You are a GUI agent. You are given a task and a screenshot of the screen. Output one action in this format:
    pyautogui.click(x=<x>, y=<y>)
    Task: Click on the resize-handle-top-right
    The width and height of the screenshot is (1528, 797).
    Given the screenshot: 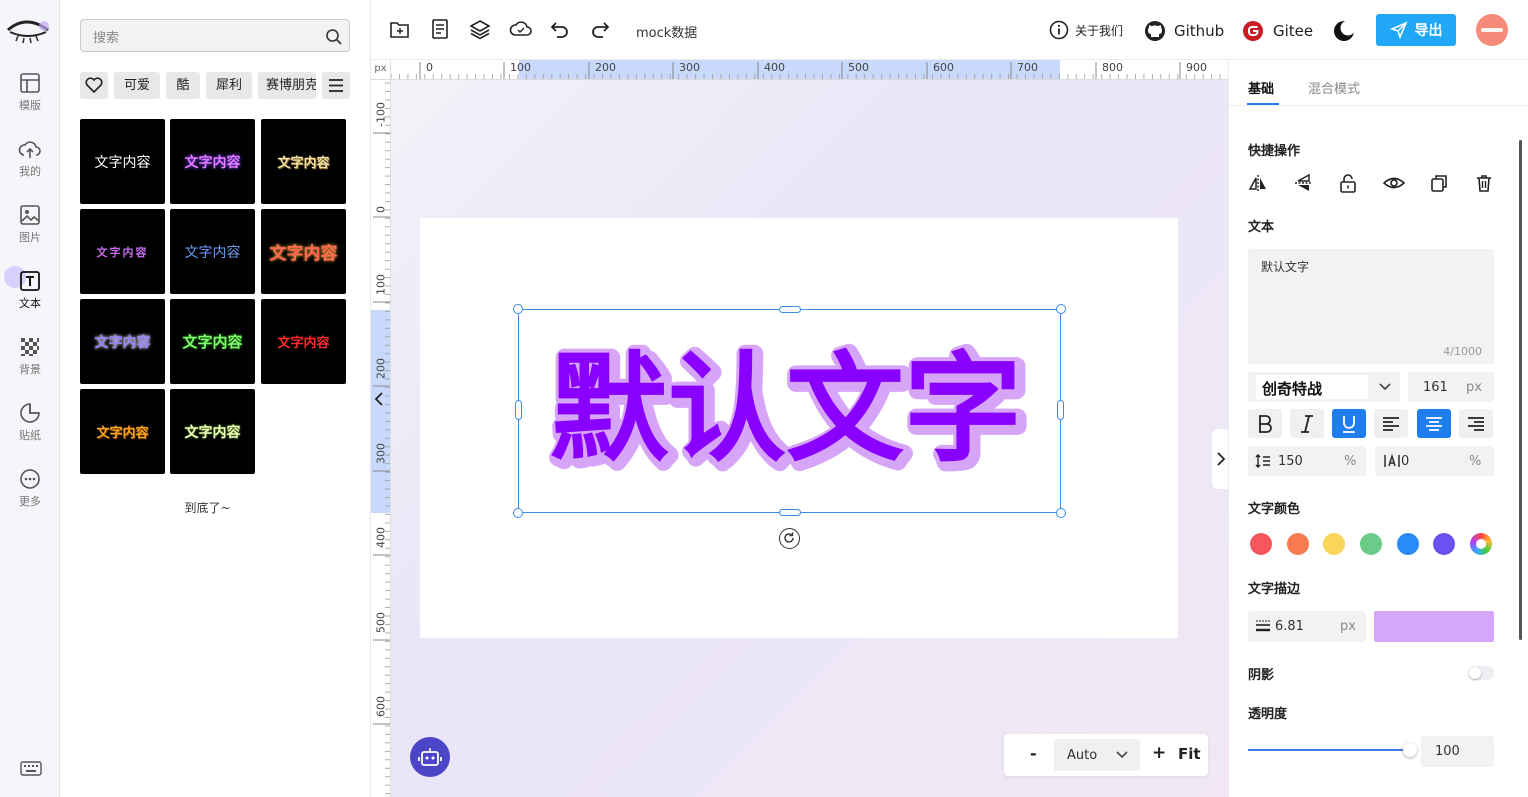 What is the action you would take?
    pyautogui.click(x=1061, y=309)
    